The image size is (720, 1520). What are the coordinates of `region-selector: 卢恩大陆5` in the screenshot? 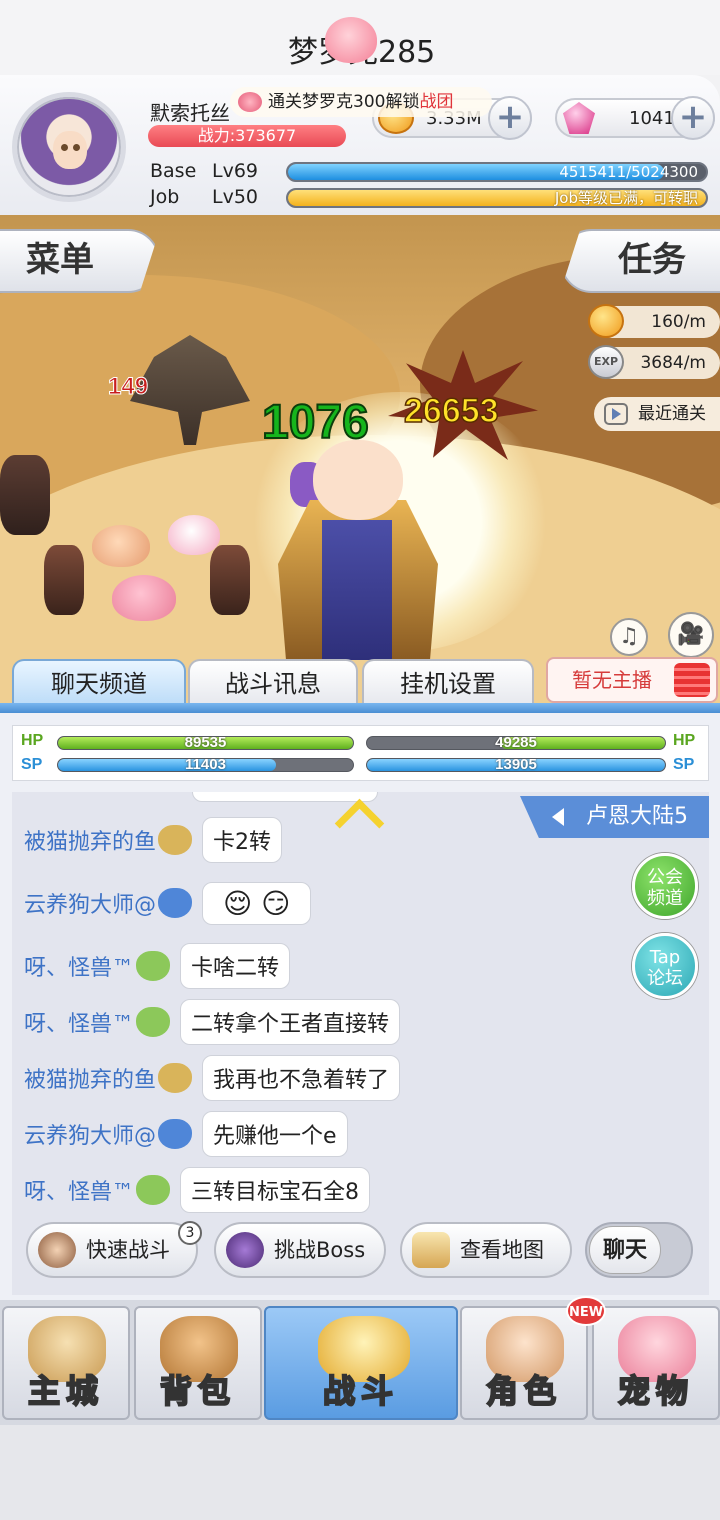 It's located at (614, 817).